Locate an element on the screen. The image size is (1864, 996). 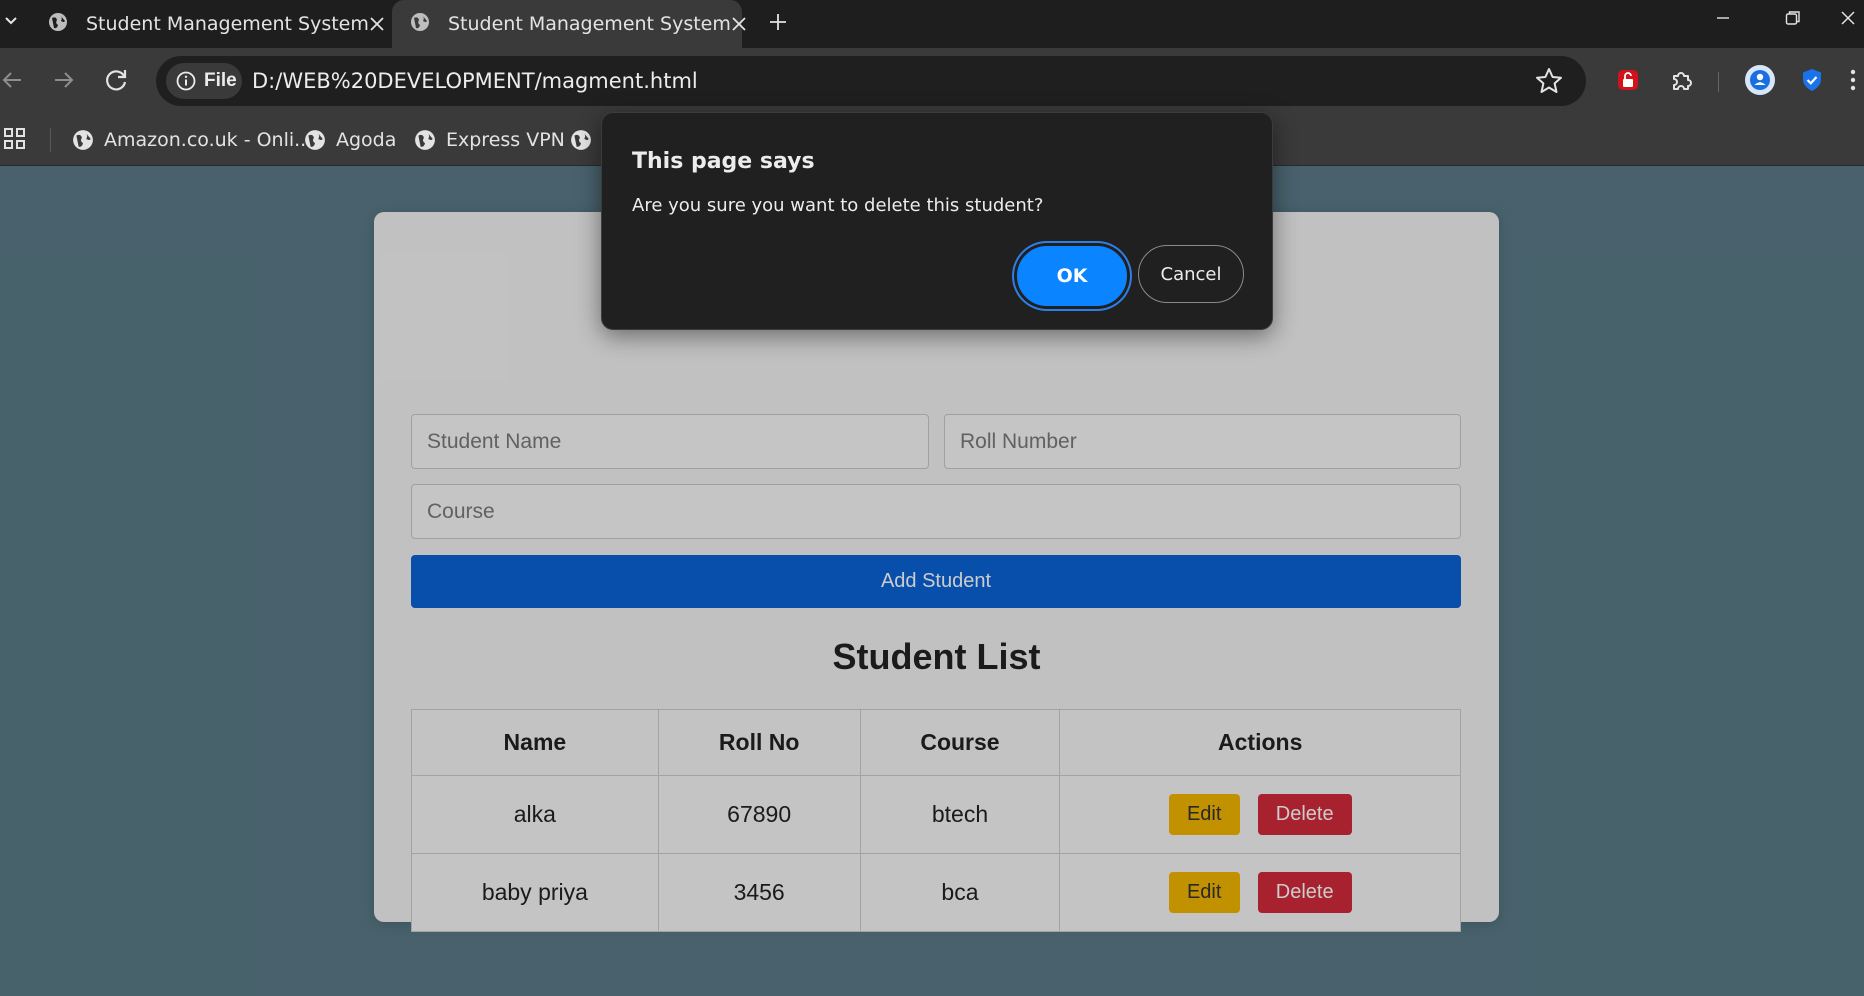
browser-tab-1: Student Management System is located at coordinates (210, 24).